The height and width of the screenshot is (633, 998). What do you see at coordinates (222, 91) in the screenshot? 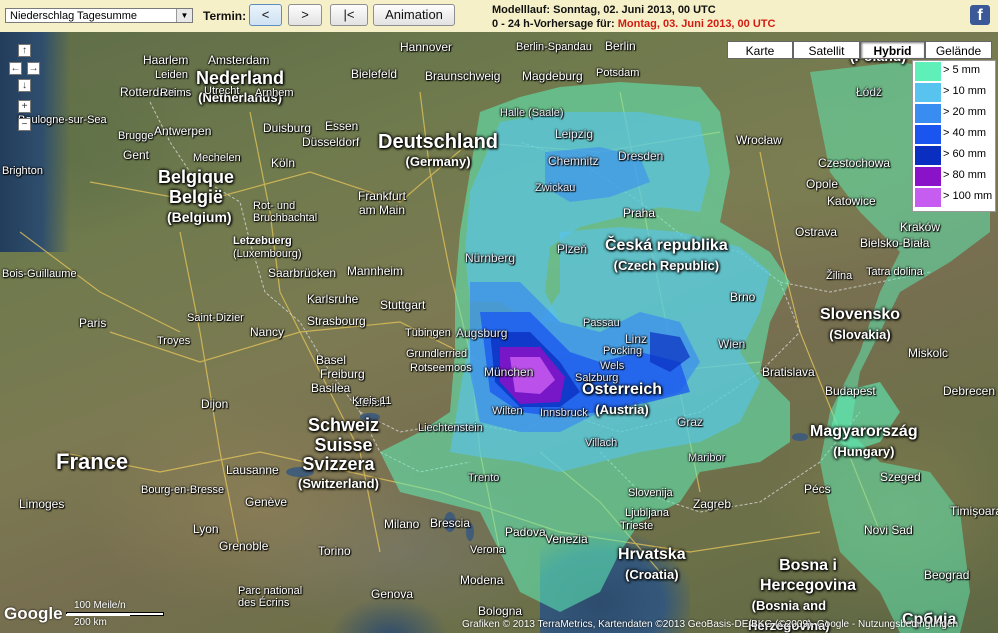
I see `city-label: Utrecht` at bounding box center [222, 91].